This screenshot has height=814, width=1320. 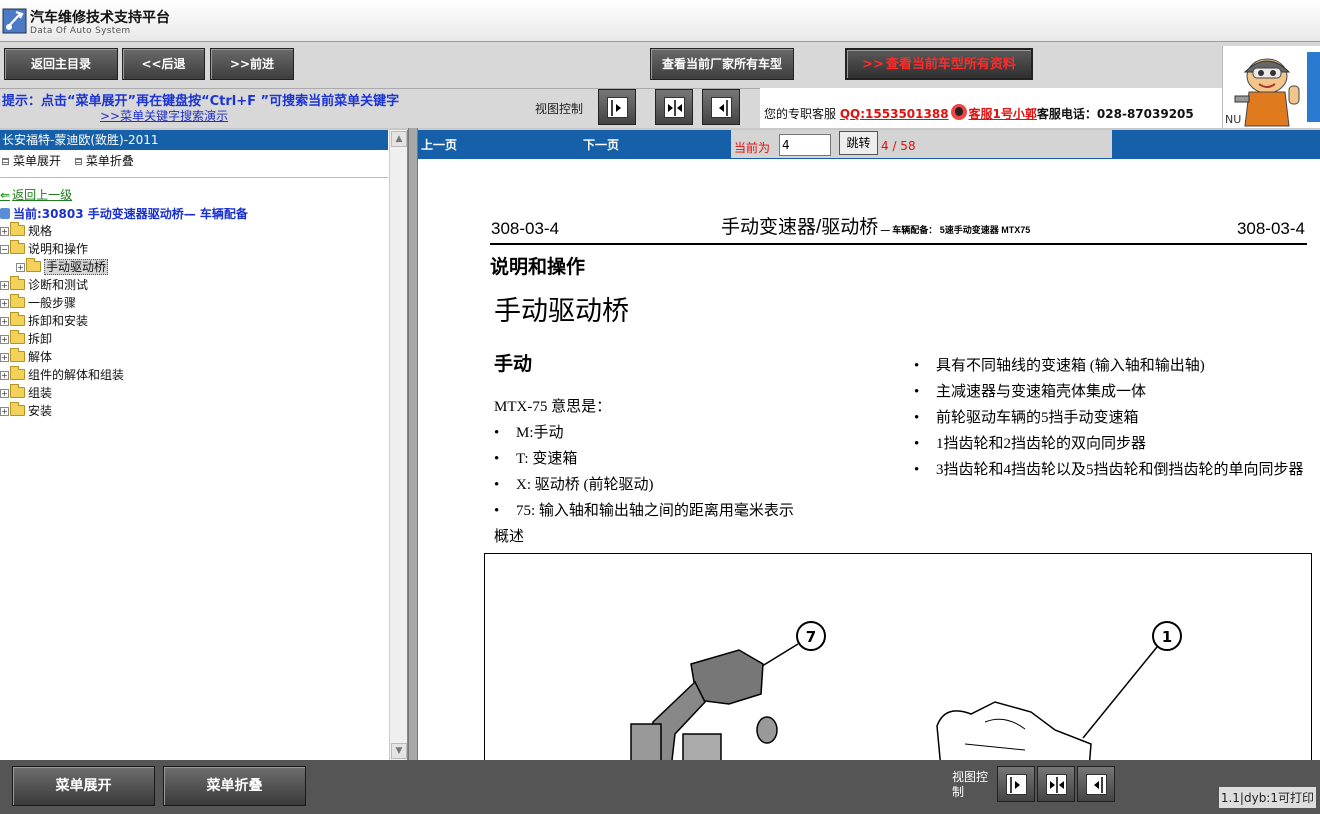 What do you see at coordinates (52, 303) in the screenshot?
I see `tree-item-label: 一般步骤` at bounding box center [52, 303].